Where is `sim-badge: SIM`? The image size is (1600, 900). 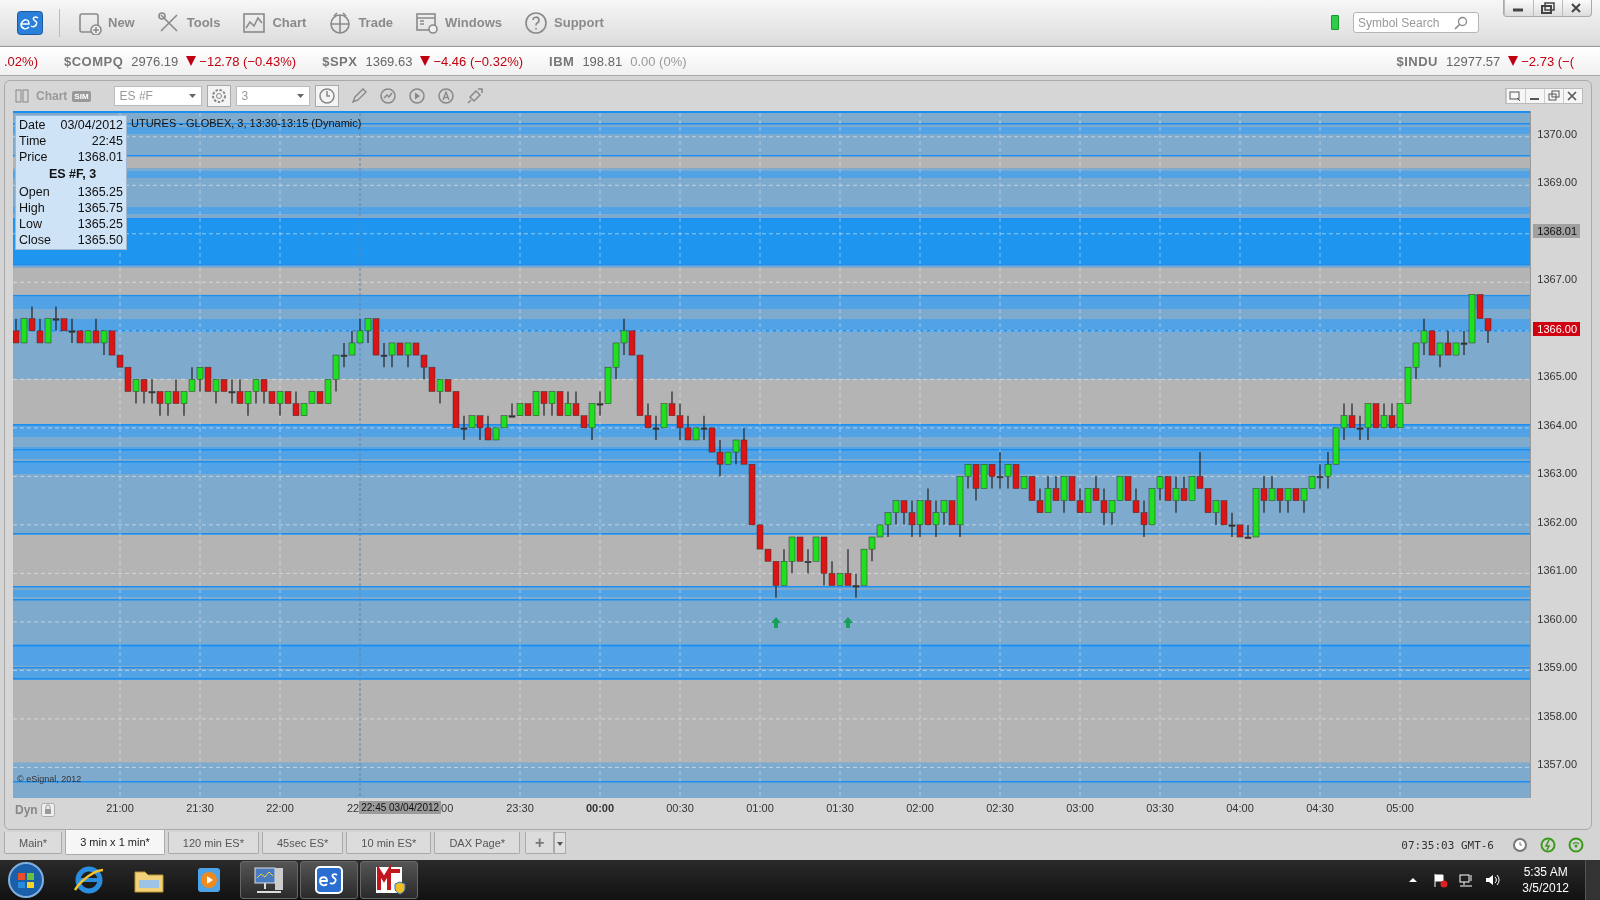
sim-badge: SIM is located at coordinates (81, 96).